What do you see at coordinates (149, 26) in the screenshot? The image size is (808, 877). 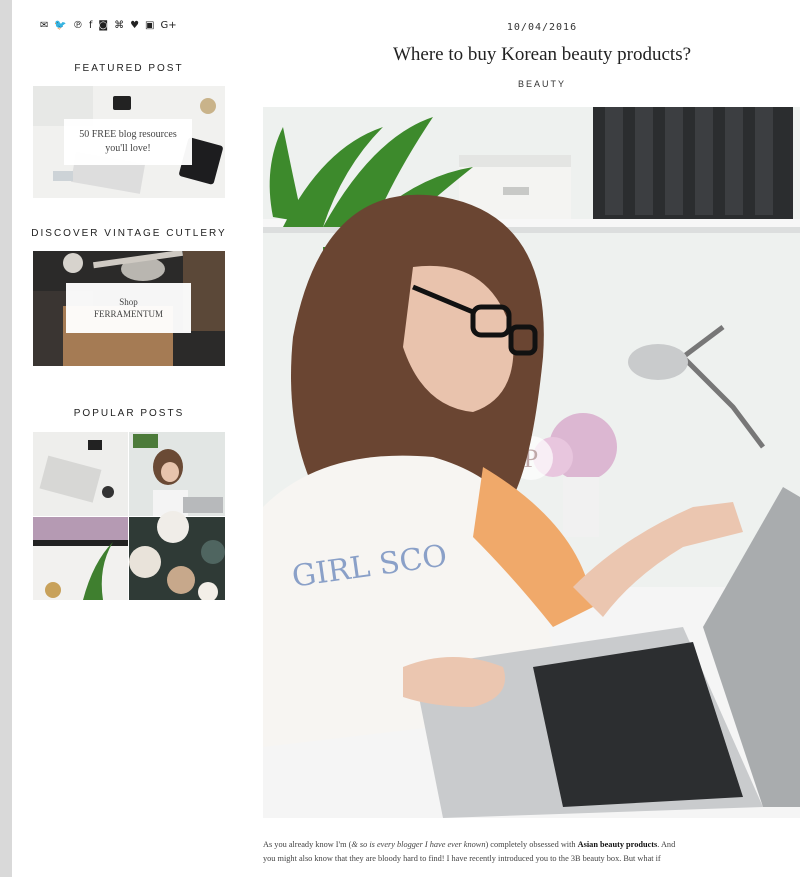 I see `youtube-icon: ▣` at bounding box center [149, 26].